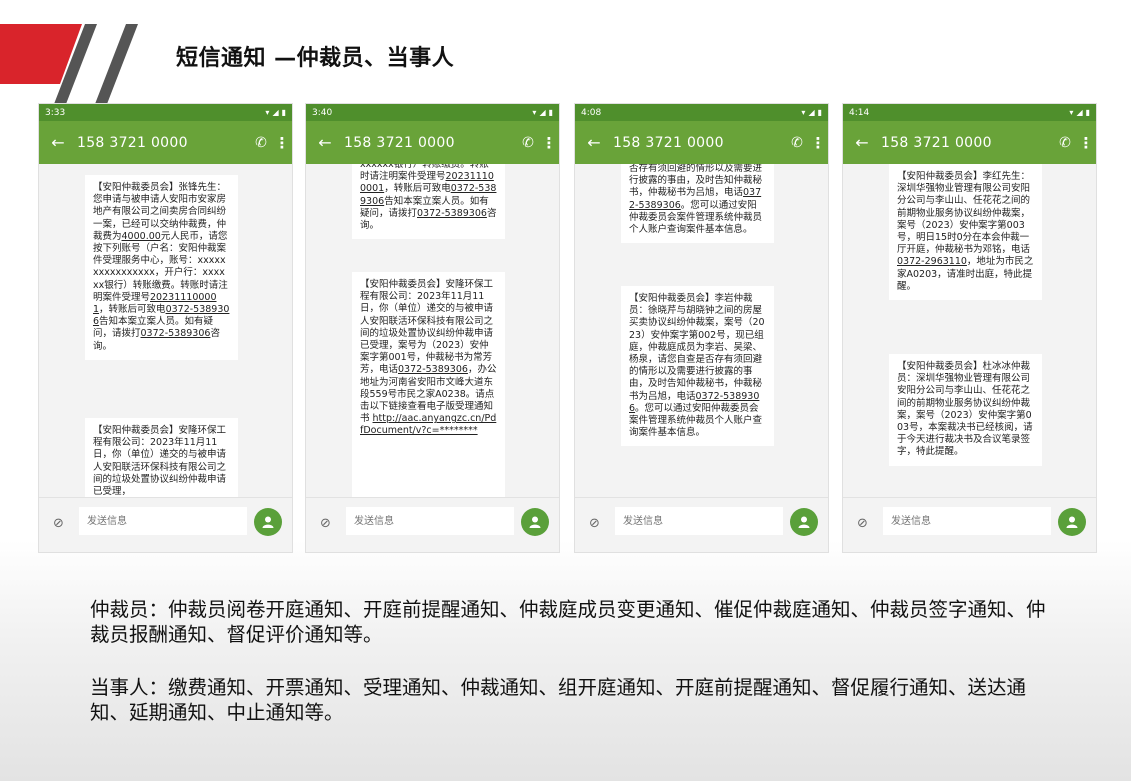  Describe the element at coordinates (432, 112) in the screenshot. I see `status-bar: 3:40 ▾ ◢ ▮` at that location.